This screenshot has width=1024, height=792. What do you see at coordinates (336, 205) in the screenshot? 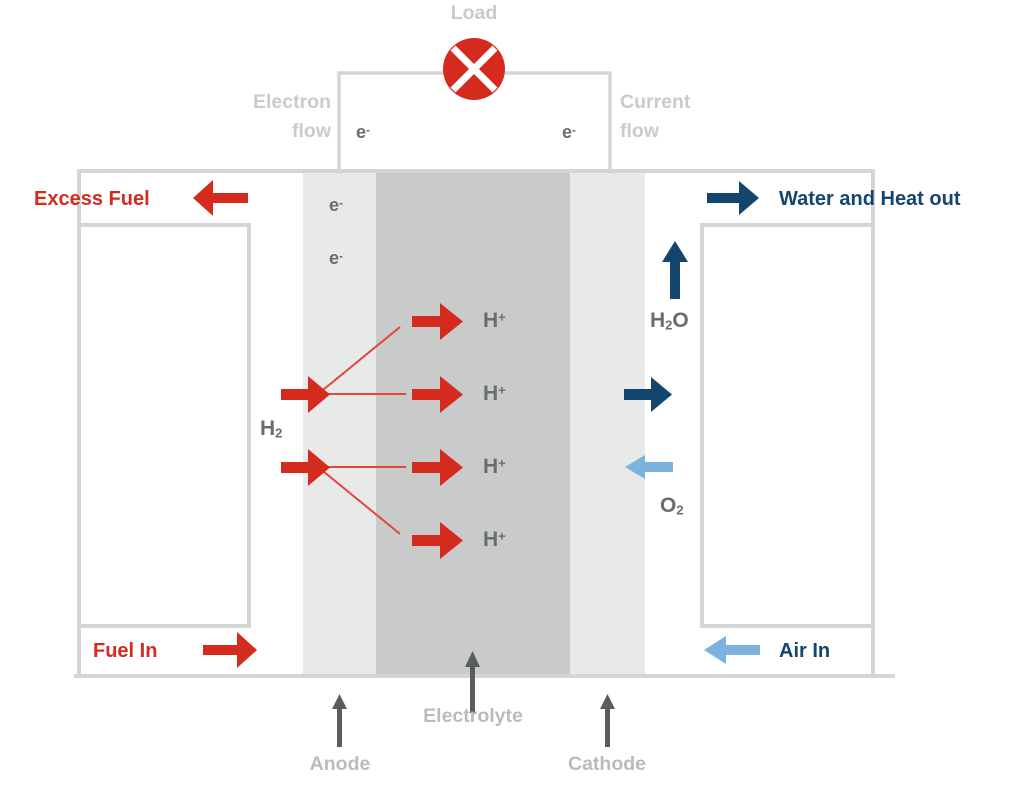
I see `anode-electron-1: e-` at bounding box center [336, 205].